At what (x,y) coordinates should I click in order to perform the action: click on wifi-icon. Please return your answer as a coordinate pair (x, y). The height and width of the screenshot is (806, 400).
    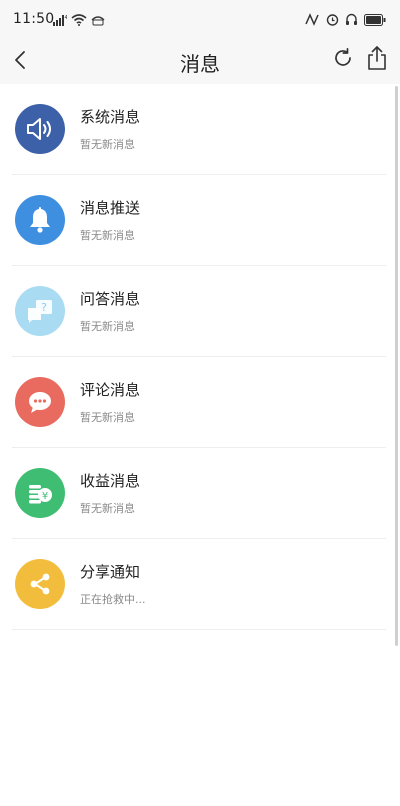
    Looking at the image, I should click on (79, 20).